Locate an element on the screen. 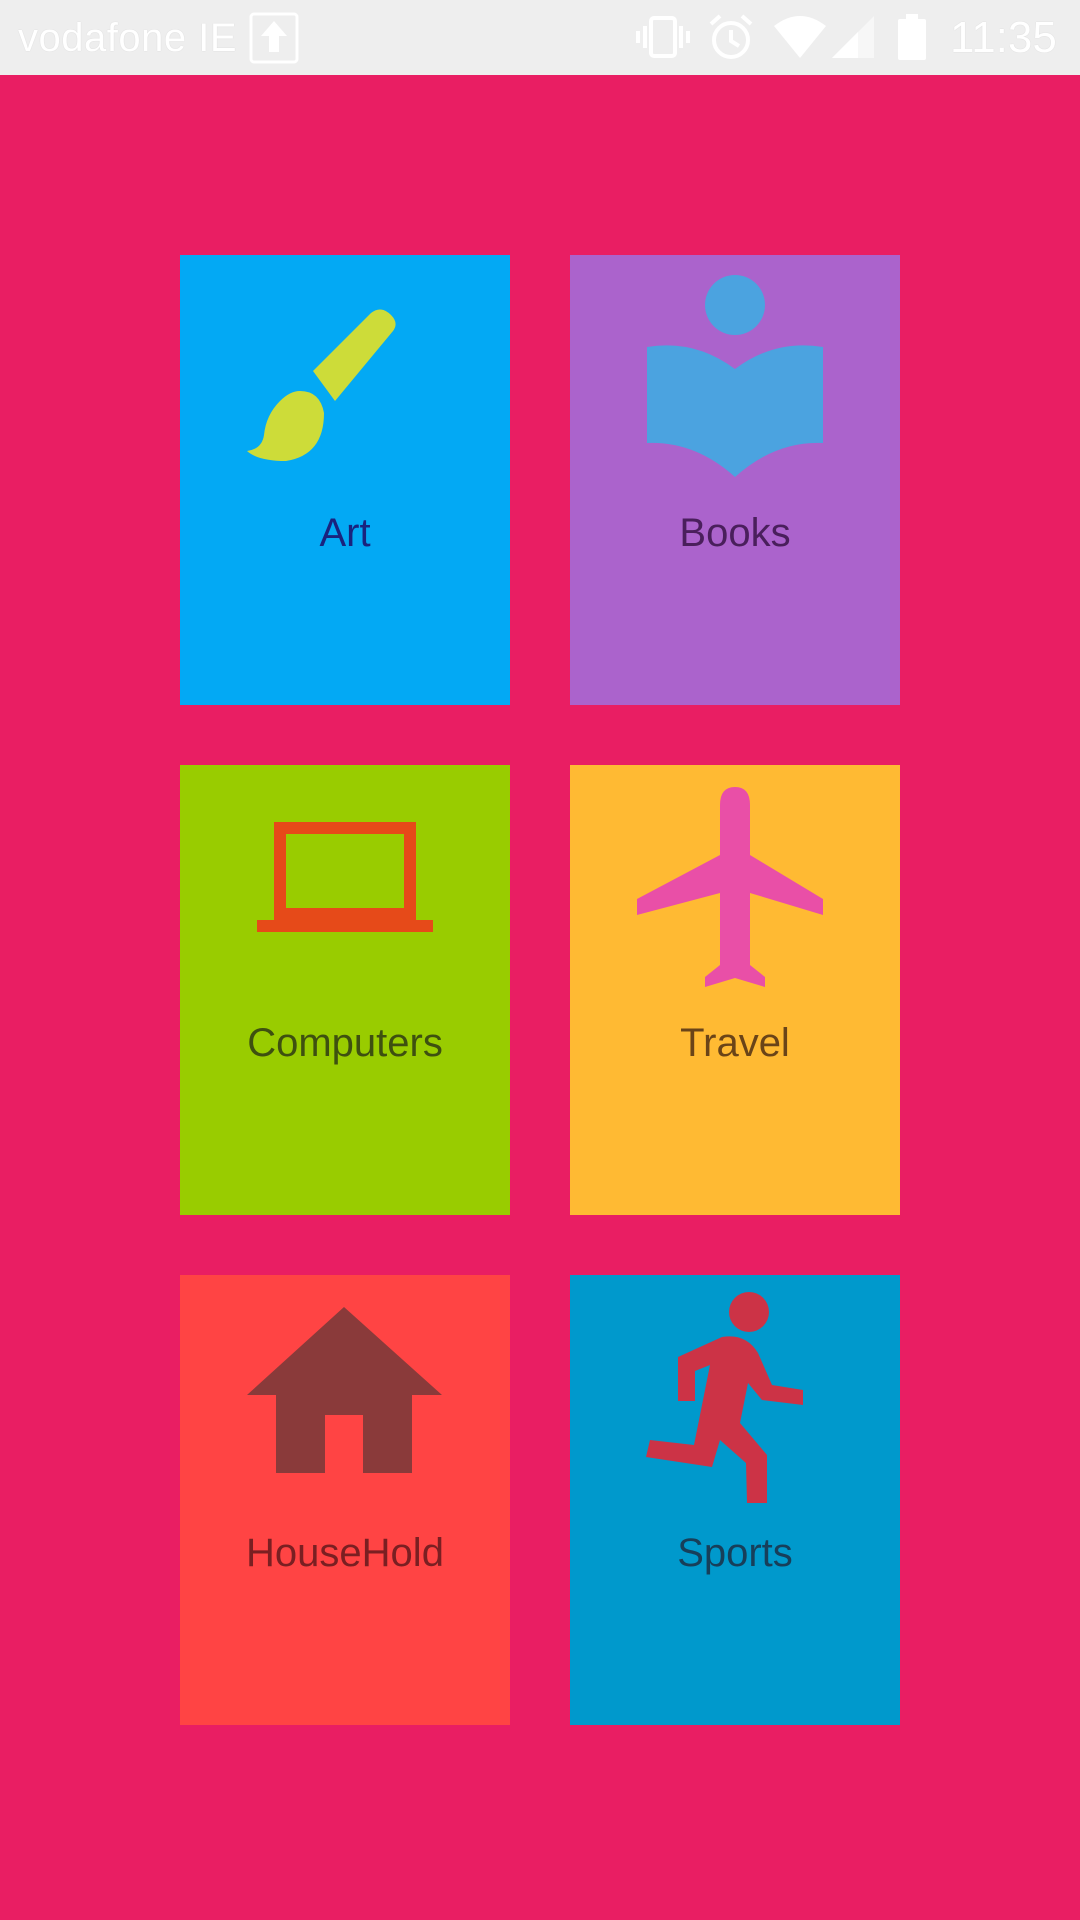  category-tile-sports: Sports is located at coordinates (735, 1500).